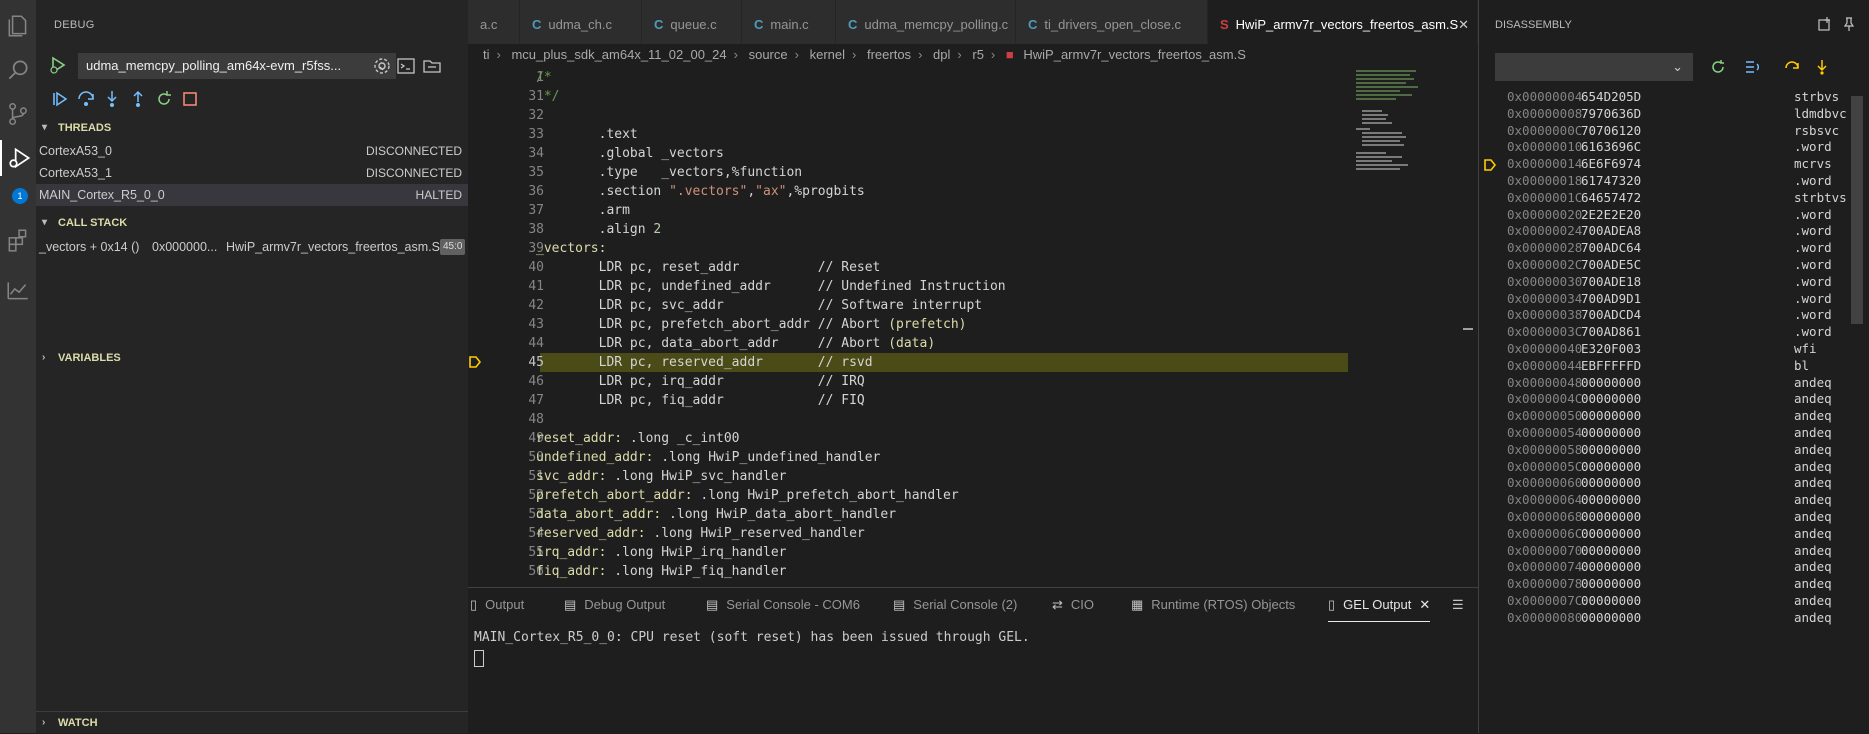  I want to click on code-line: 55 irq_addr: .long HwiP_irq_handler, so click(908, 552).